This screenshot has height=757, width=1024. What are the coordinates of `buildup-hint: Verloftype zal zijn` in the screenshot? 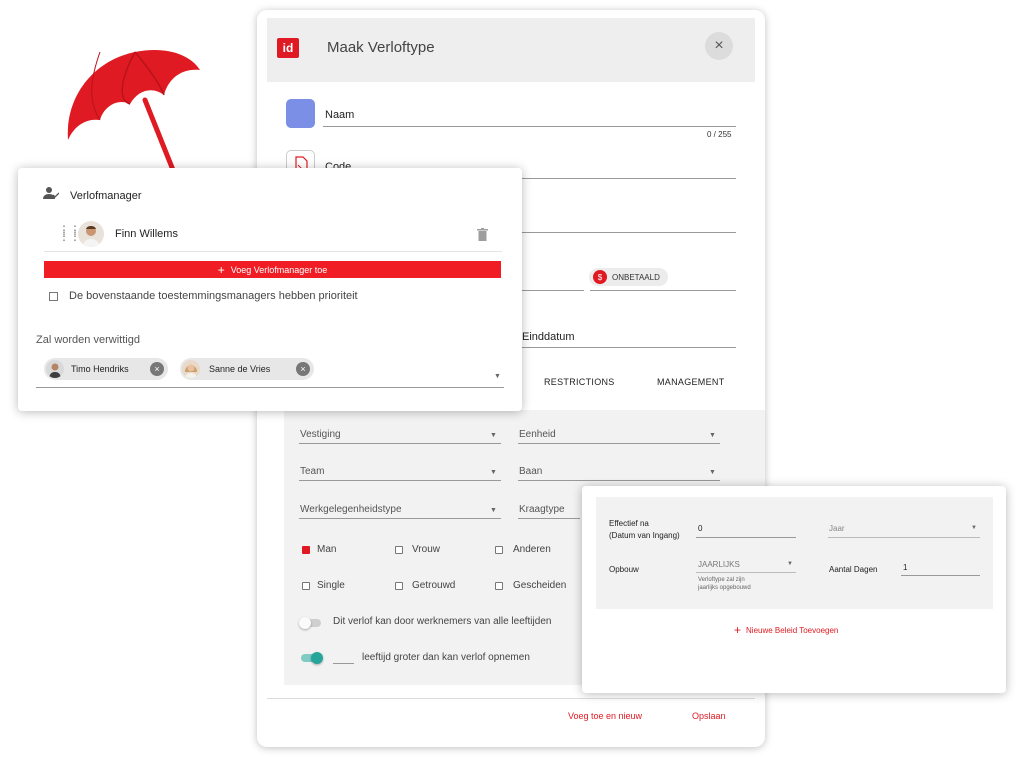 It's located at (721, 580).